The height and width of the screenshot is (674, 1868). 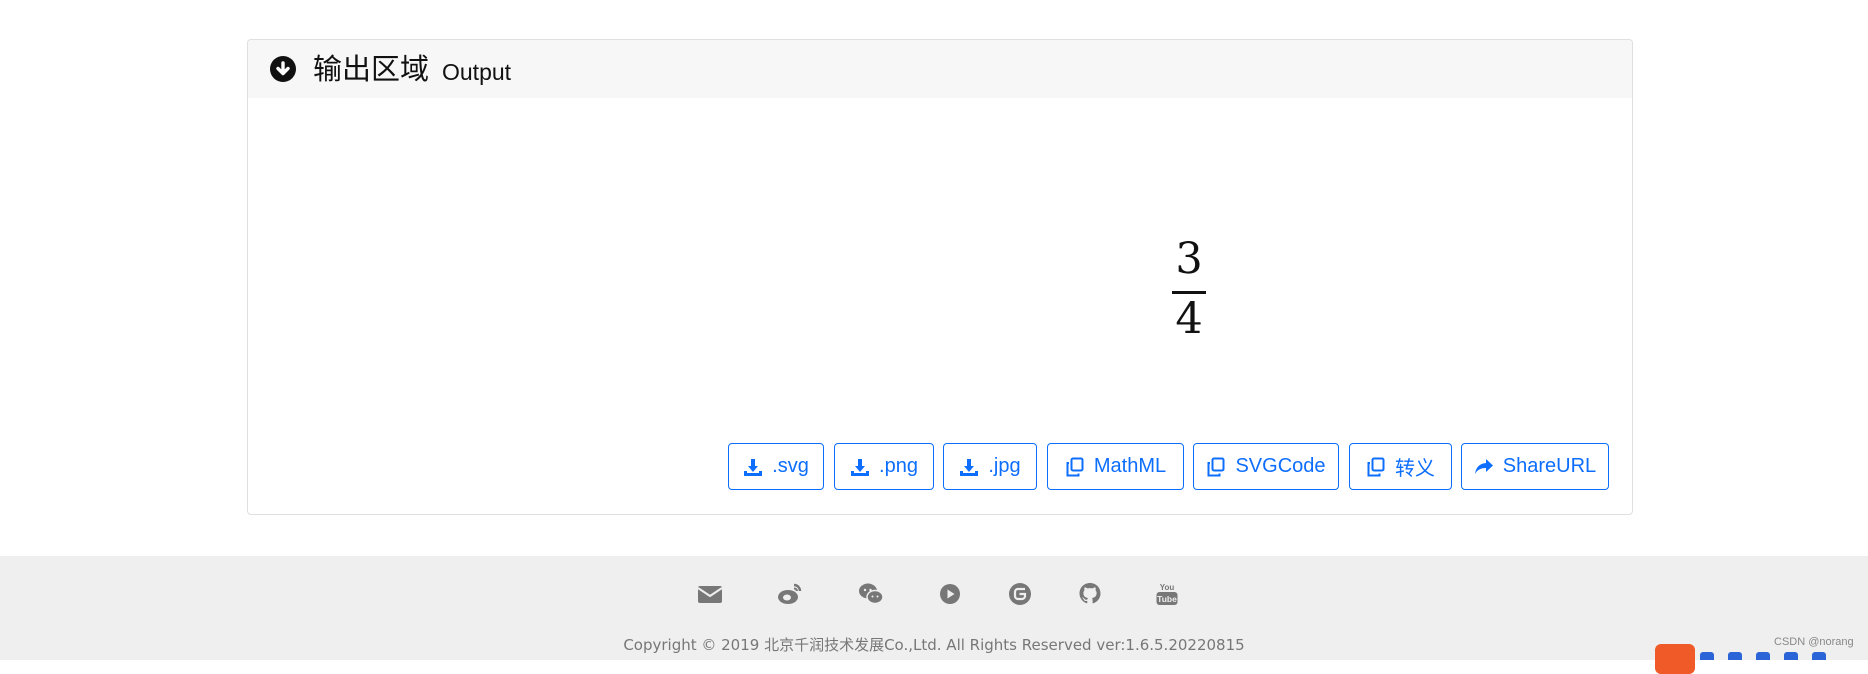 What do you see at coordinates (1189, 319) in the screenshot?
I see `formula-denominator: 4` at bounding box center [1189, 319].